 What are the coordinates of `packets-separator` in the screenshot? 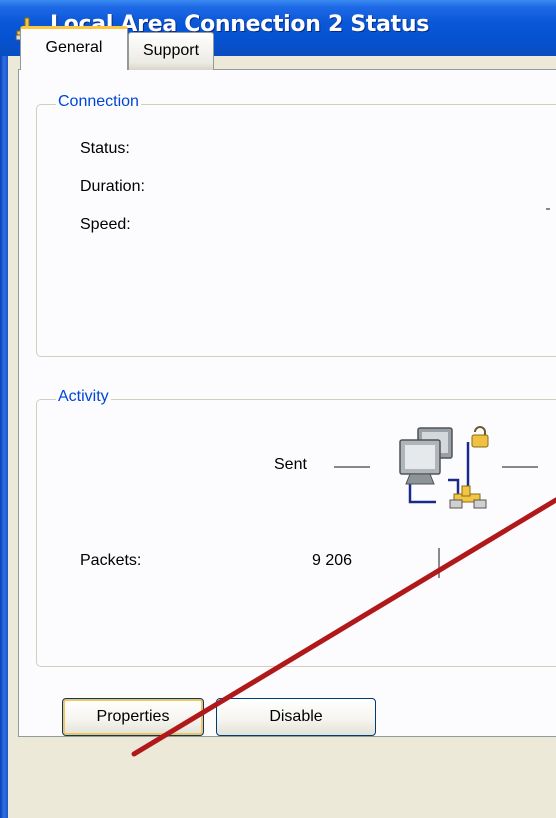 It's located at (439, 563).